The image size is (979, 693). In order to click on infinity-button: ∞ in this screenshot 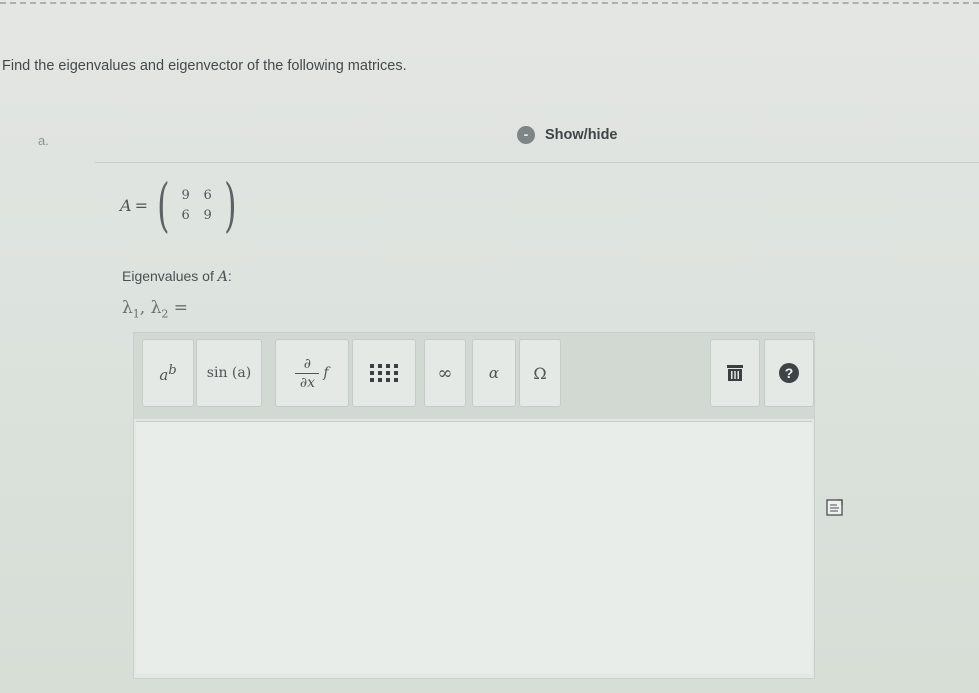, I will do `click(445, 373)`.